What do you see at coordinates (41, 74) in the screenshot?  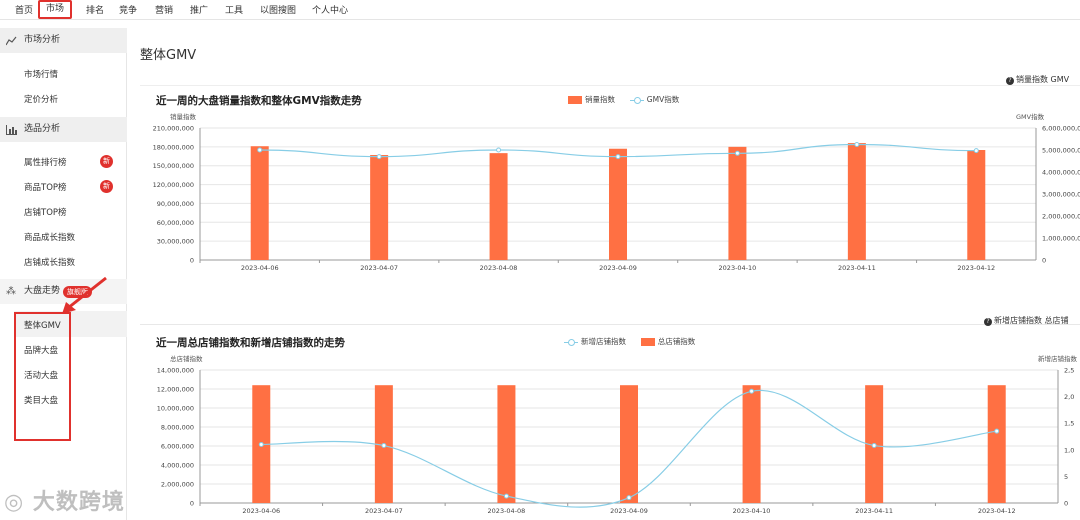 I see `sidebar-item-market-trend: 市场行情` at bounding box center [41, 74].